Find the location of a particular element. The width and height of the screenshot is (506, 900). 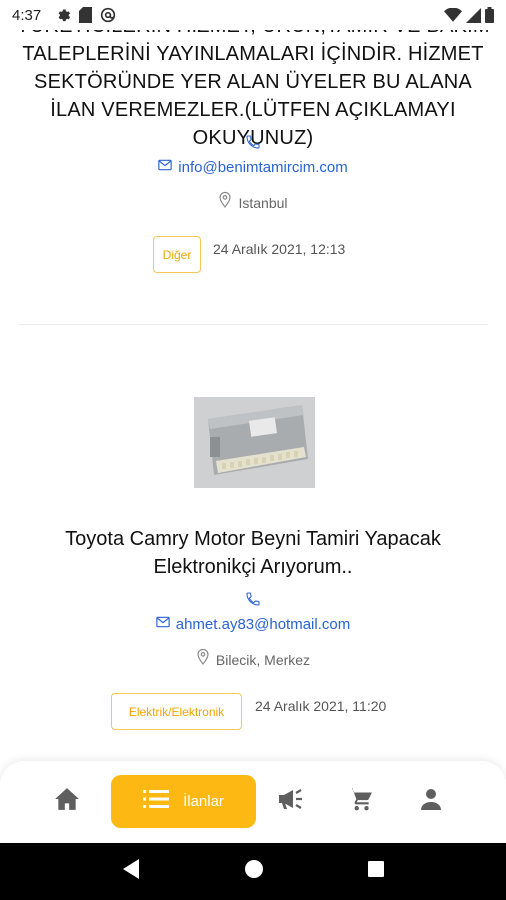

nav-profile is located at coordinates (431, 801).